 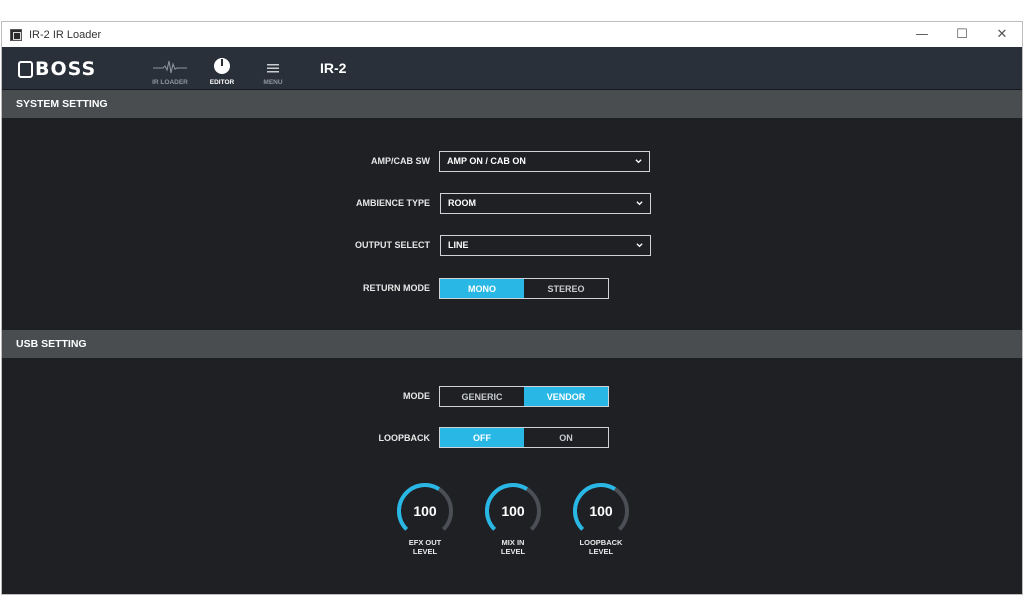 What do you see at coordinates (512, 104) in the screenshot?
I see `system-setting-header: SYSTEM SETTING` at bounding box center [512, 104].